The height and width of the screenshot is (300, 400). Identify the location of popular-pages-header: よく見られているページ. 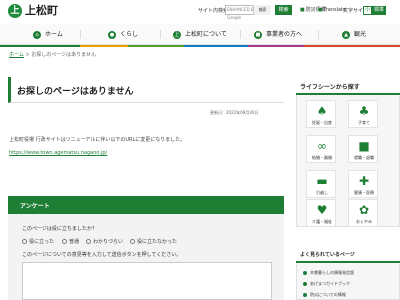
(348, 254).